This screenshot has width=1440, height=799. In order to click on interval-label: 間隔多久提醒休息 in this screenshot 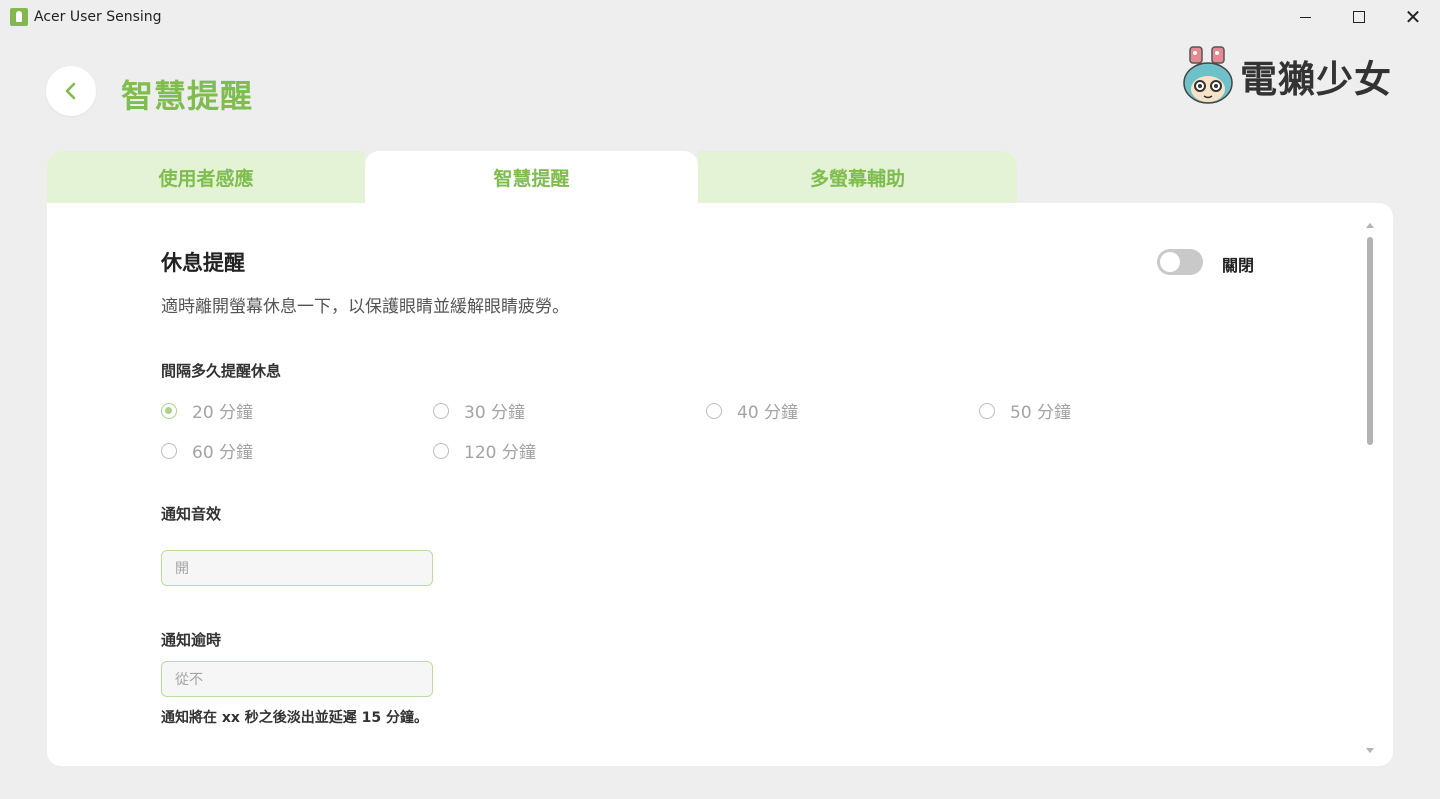, I will do `click(221, 371)`.